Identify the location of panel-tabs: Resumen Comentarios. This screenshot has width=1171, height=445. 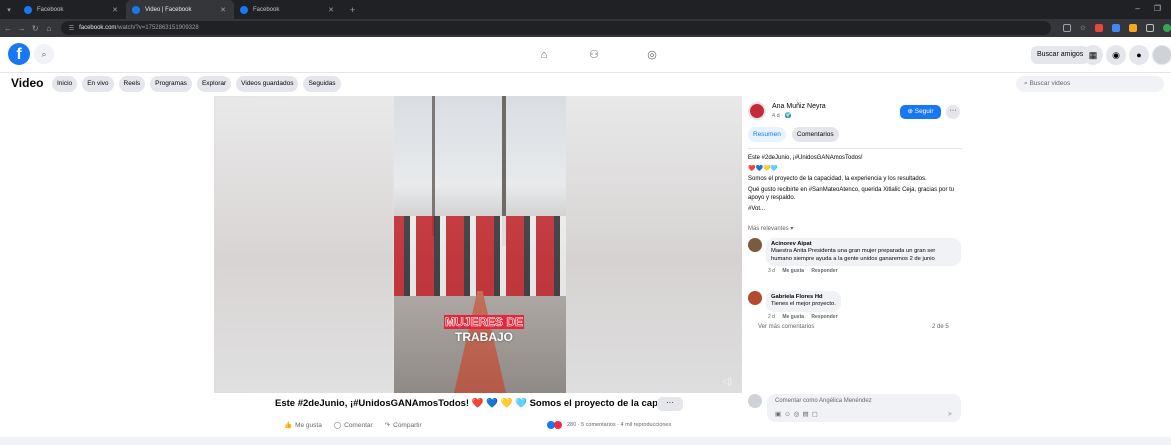
(793, 134).